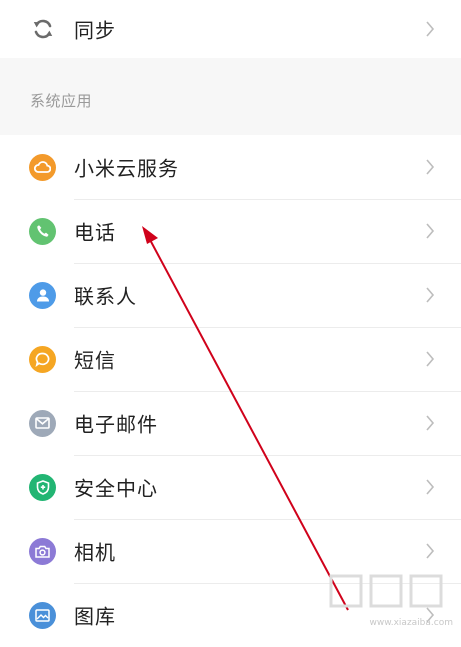 The width and height of the screenshot is (461, 647). Describe the element at coordinates (230, 96) in the screenshot. I see `section-header: 系统应用` at that location.